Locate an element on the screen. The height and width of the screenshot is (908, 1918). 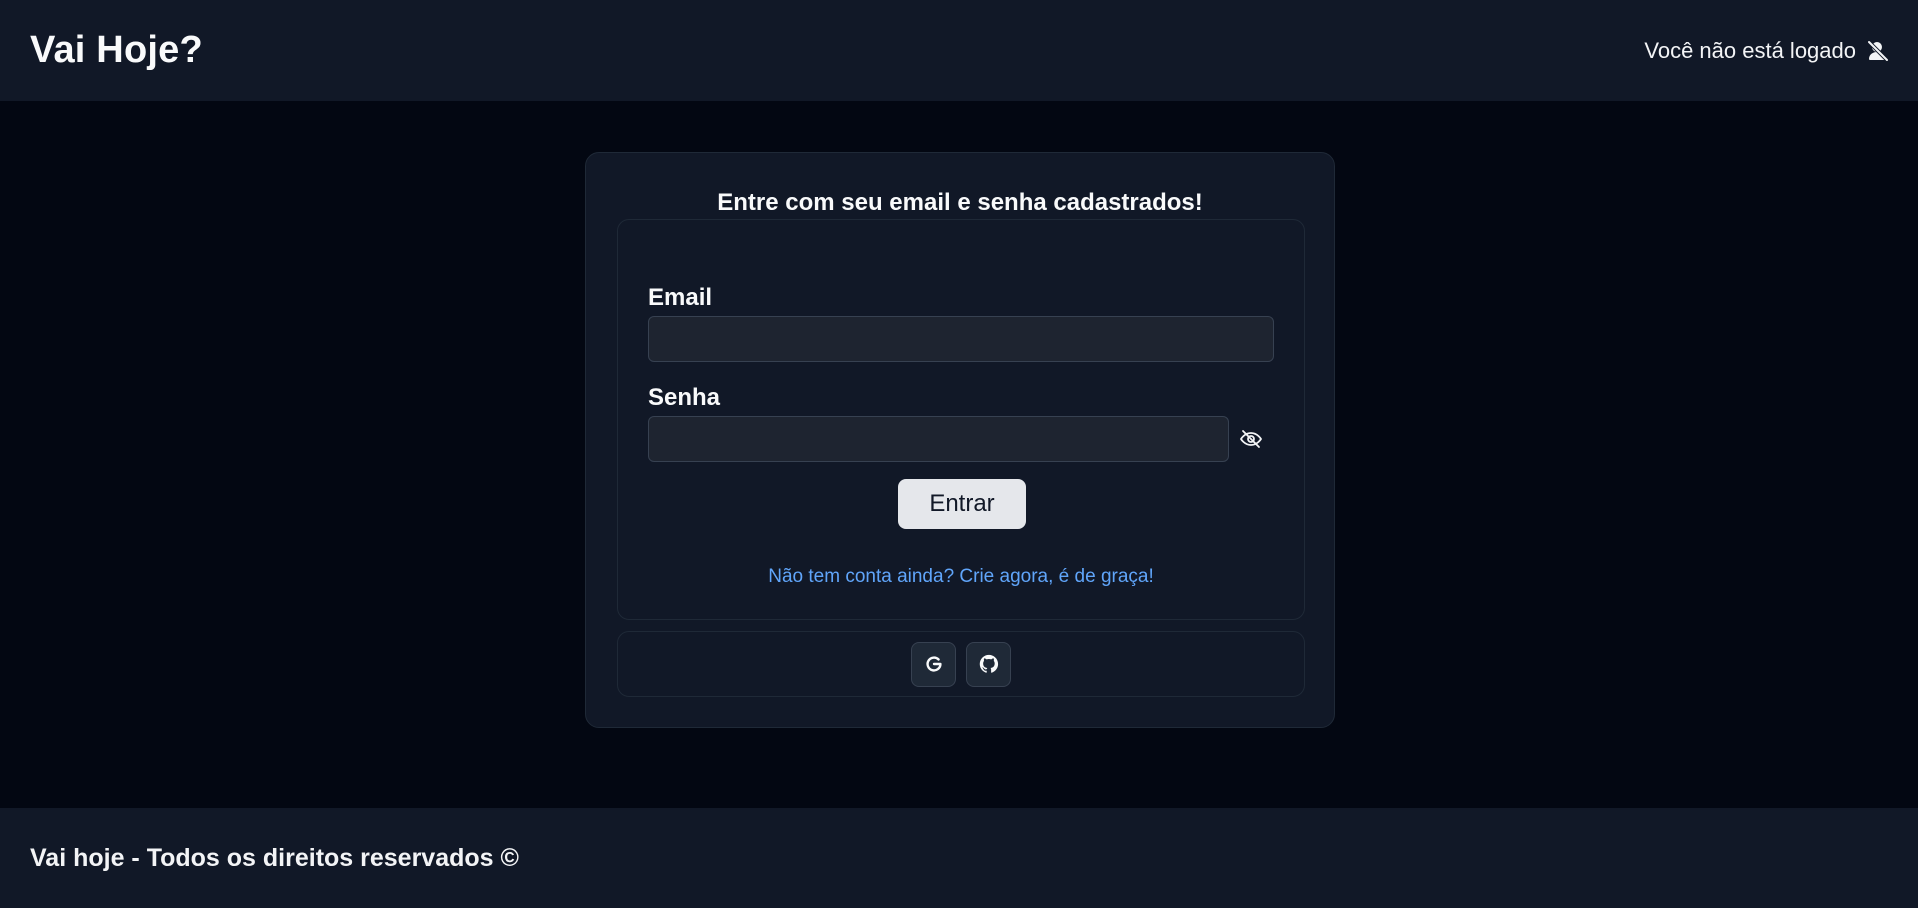
github-icon is located at coordinates (988, 663).